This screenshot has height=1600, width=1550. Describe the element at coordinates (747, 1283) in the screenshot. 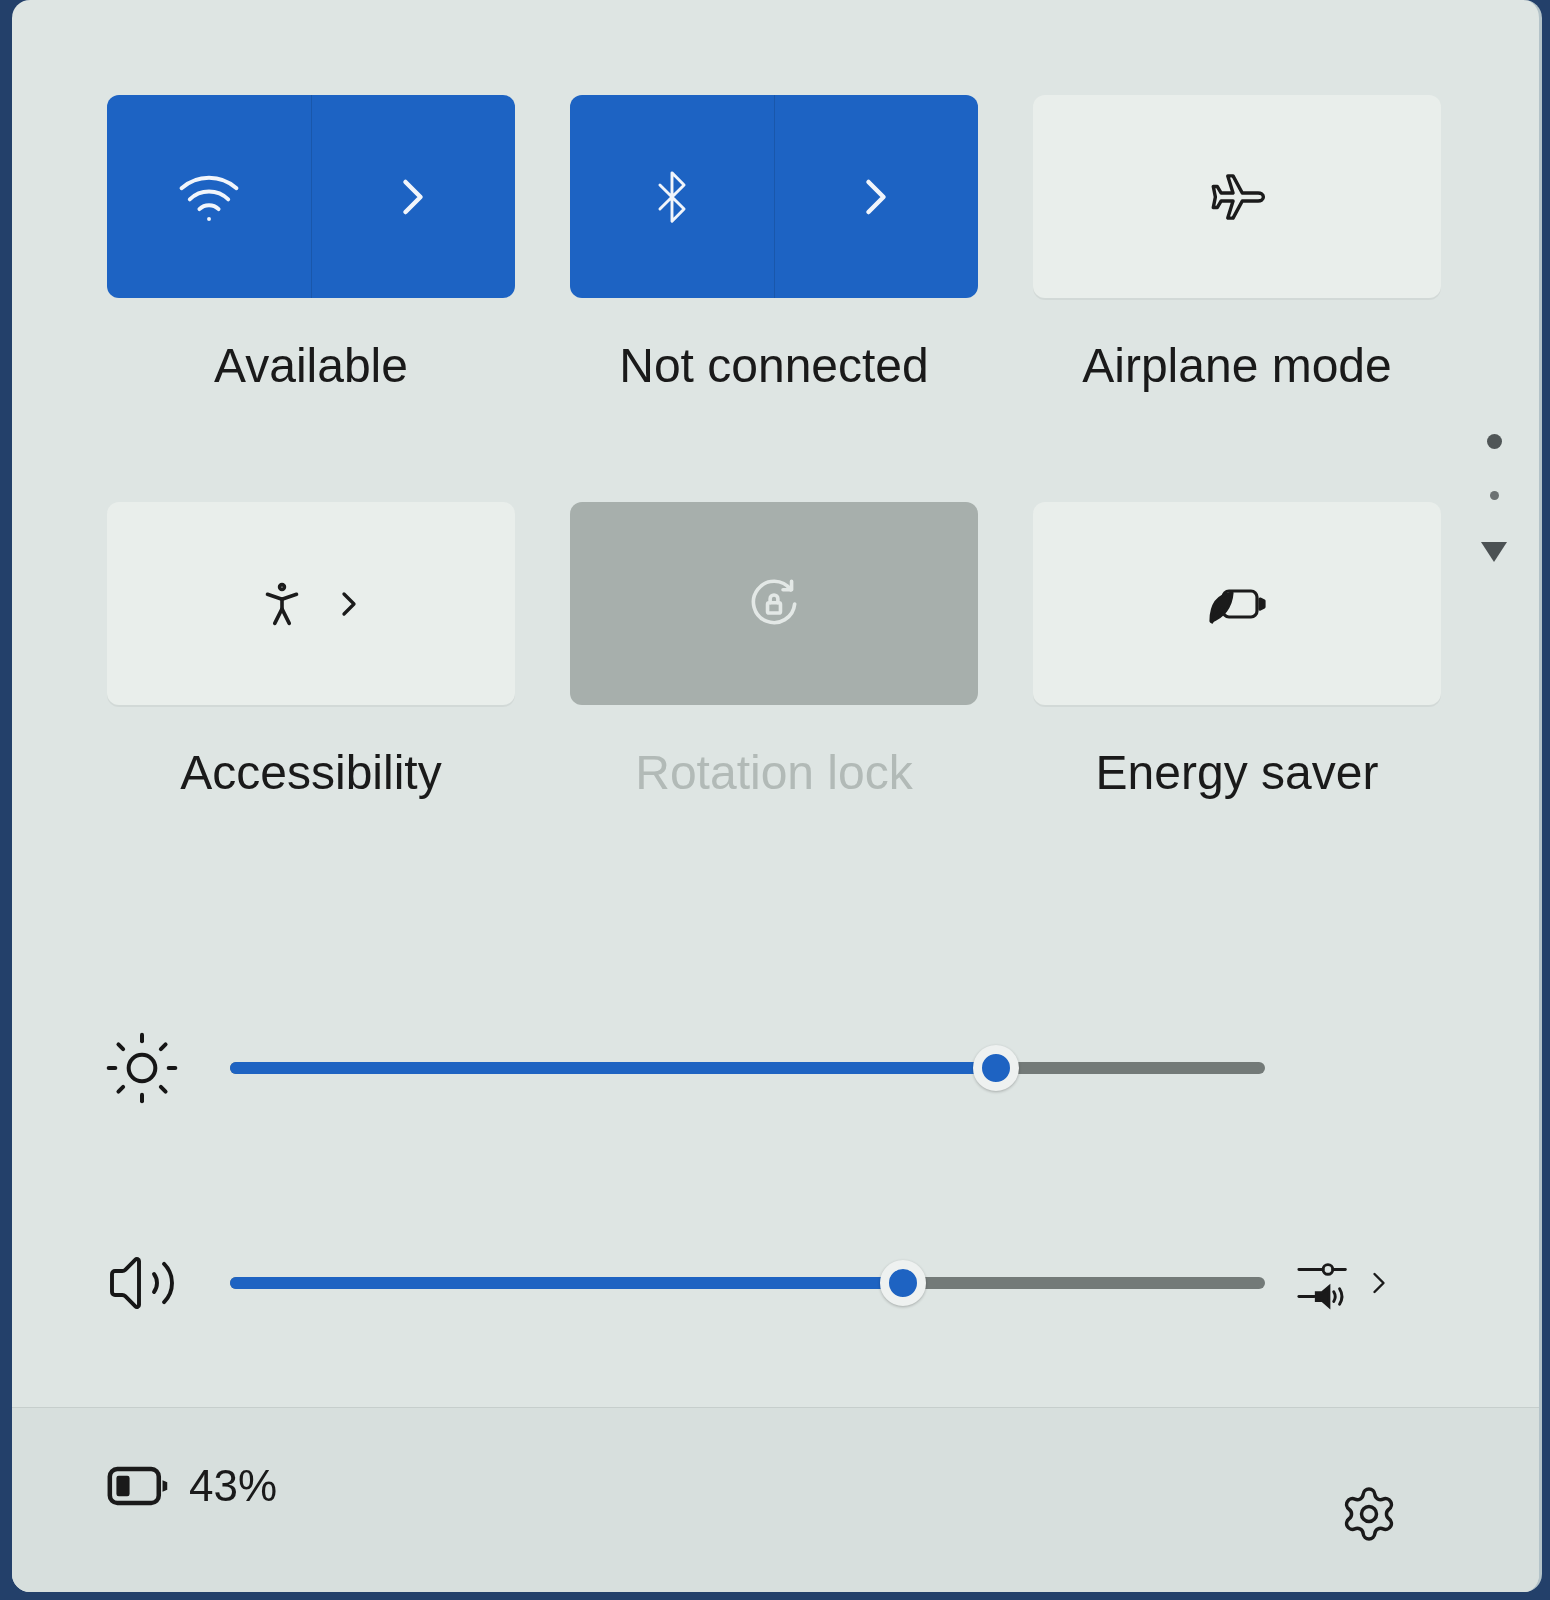

I see `volume-slider` at that location.